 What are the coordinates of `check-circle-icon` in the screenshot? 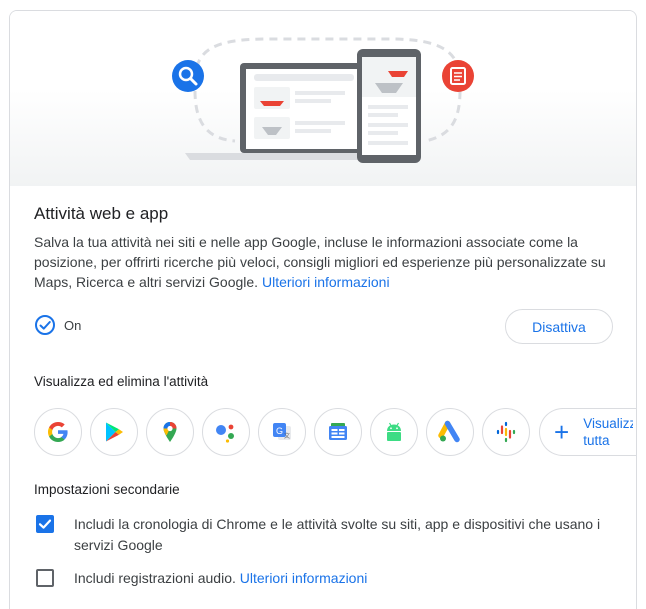 It's located at (45, 325).